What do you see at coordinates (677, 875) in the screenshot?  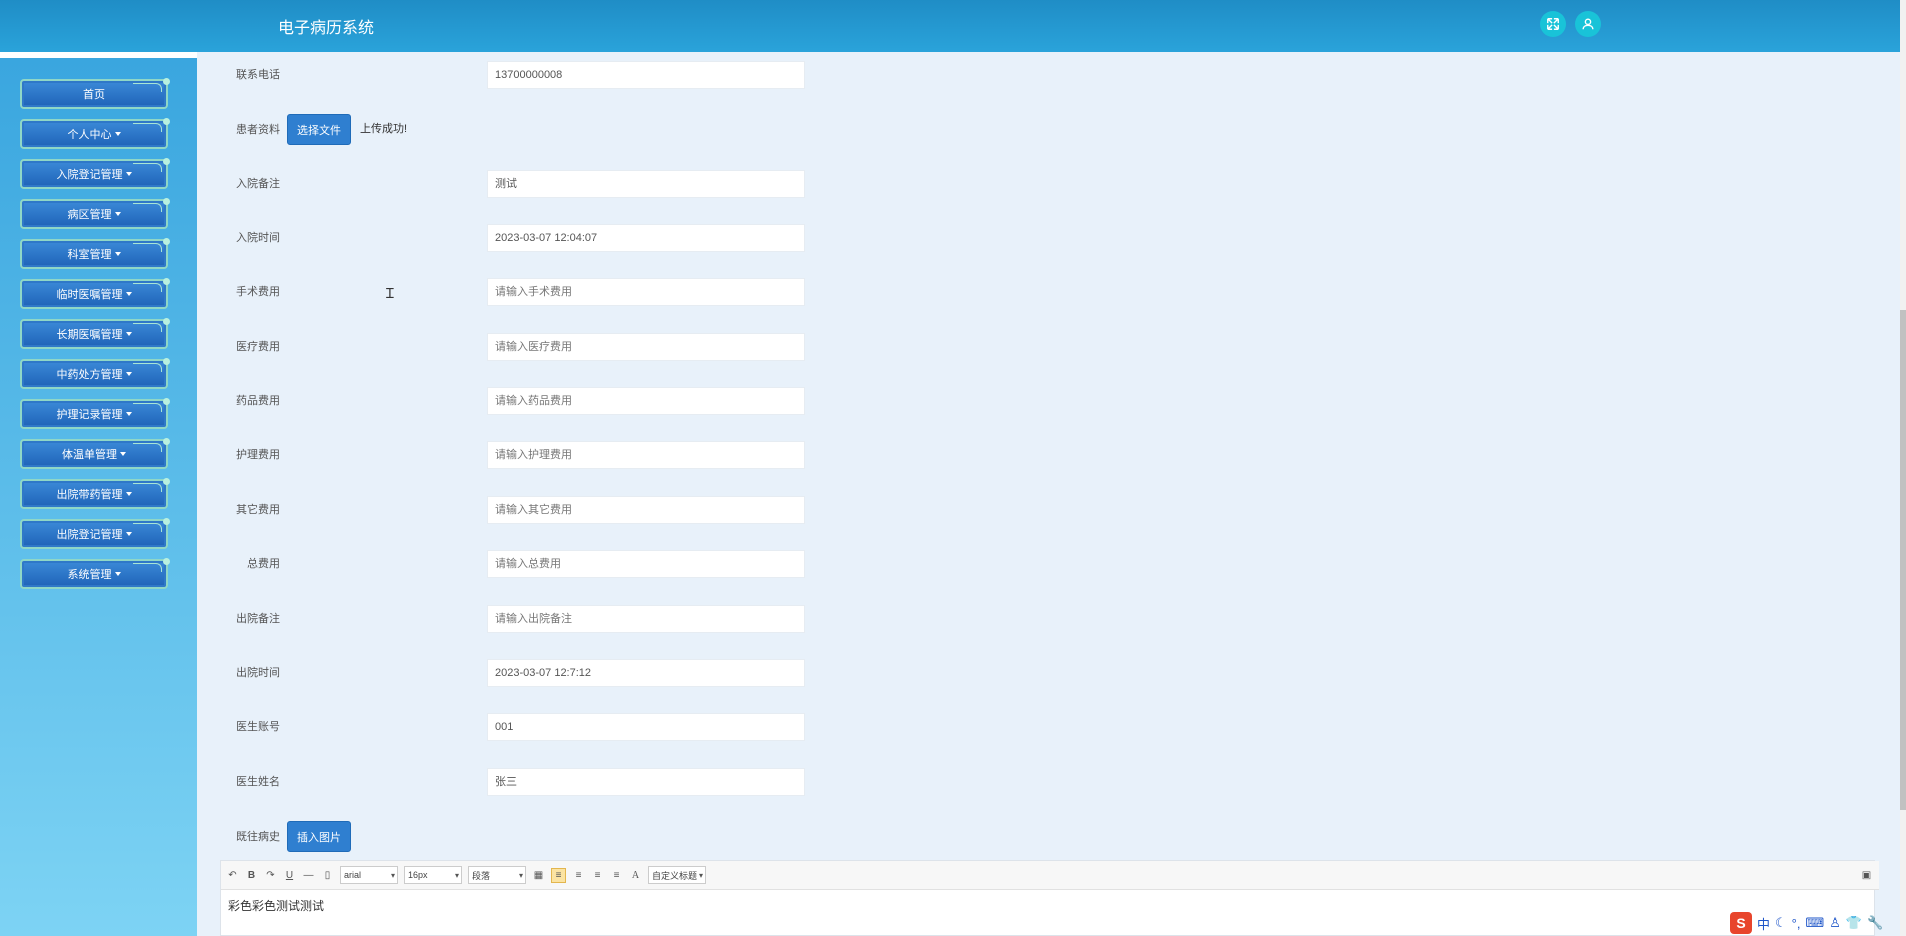 I see `custom-title-select: 自定义标题` at bounding box center [677, 875].